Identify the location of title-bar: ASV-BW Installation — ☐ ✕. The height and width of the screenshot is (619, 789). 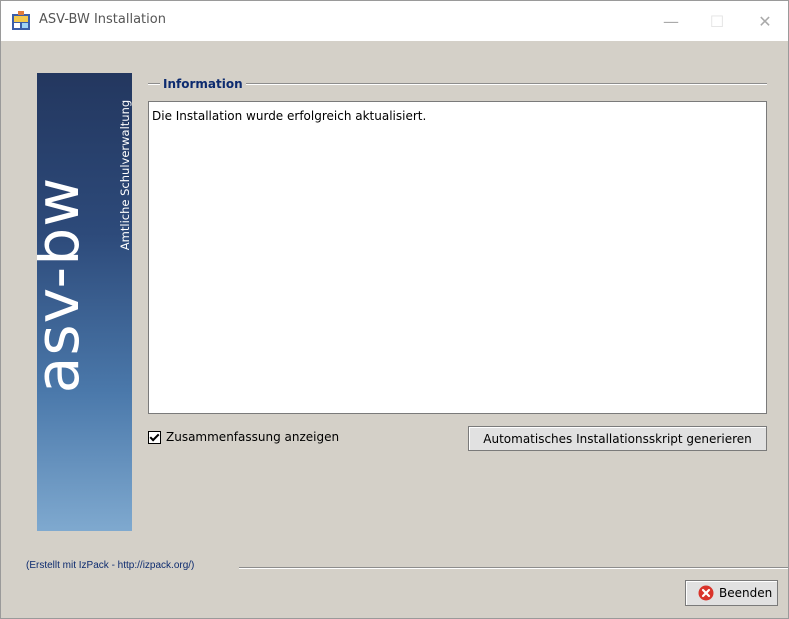
(394, 21).